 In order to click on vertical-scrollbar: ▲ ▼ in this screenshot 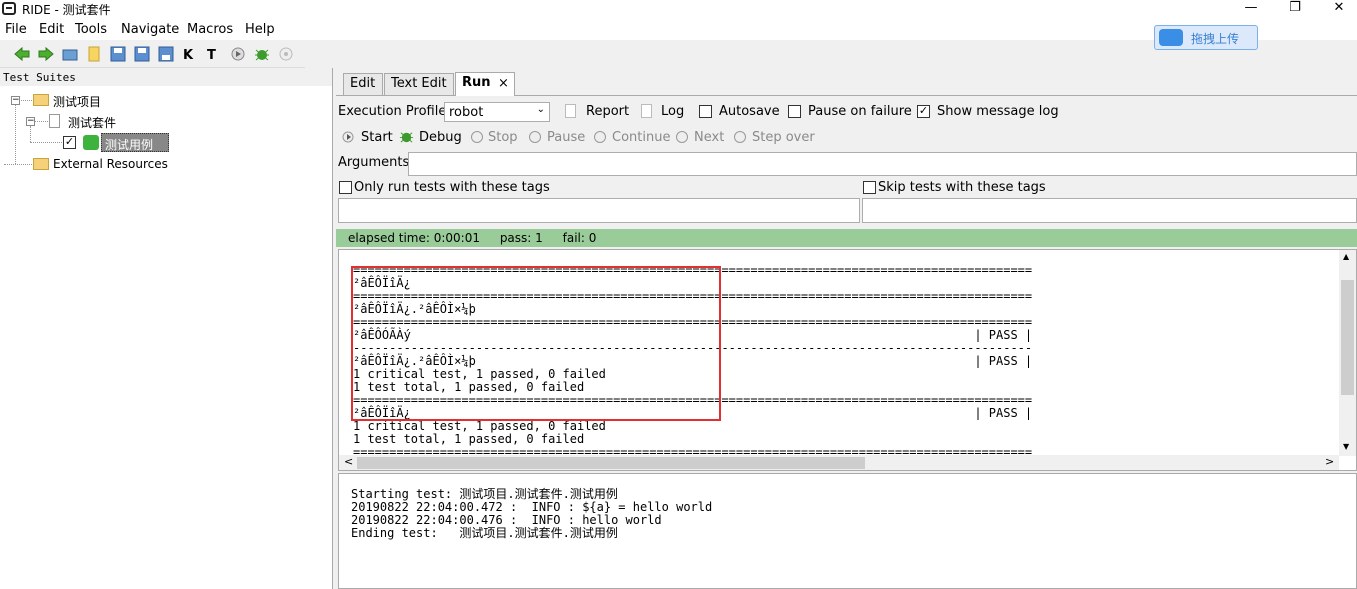, I will do `click(1347, 353)`.